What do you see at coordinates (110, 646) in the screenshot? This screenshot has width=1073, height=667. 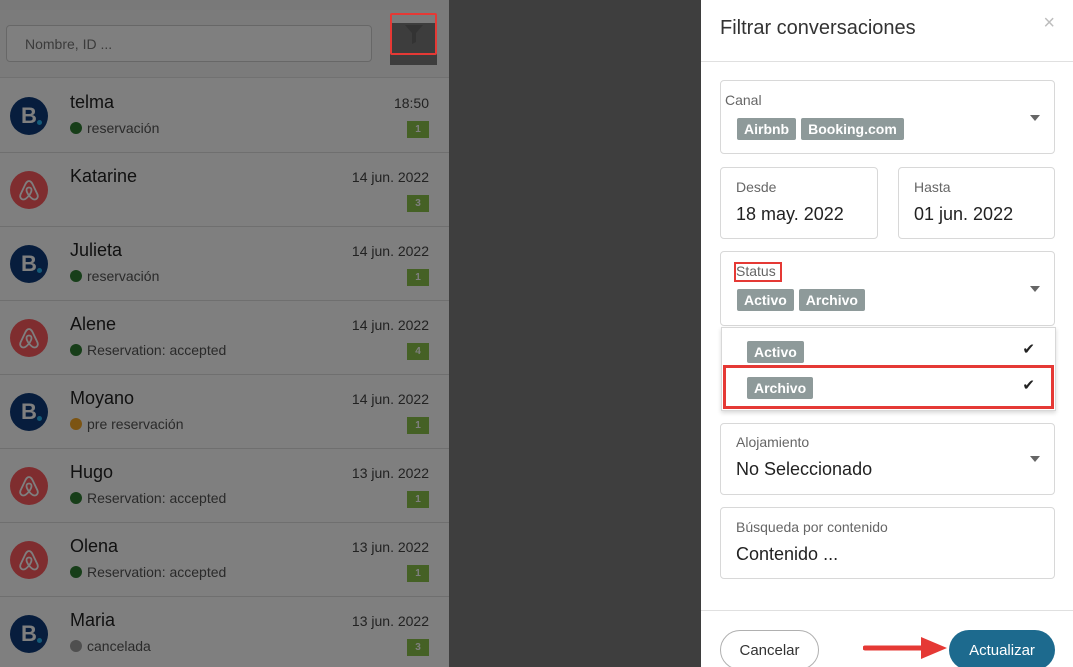 I see `conversation-status: cancelada` at bounding box center [110, 646].